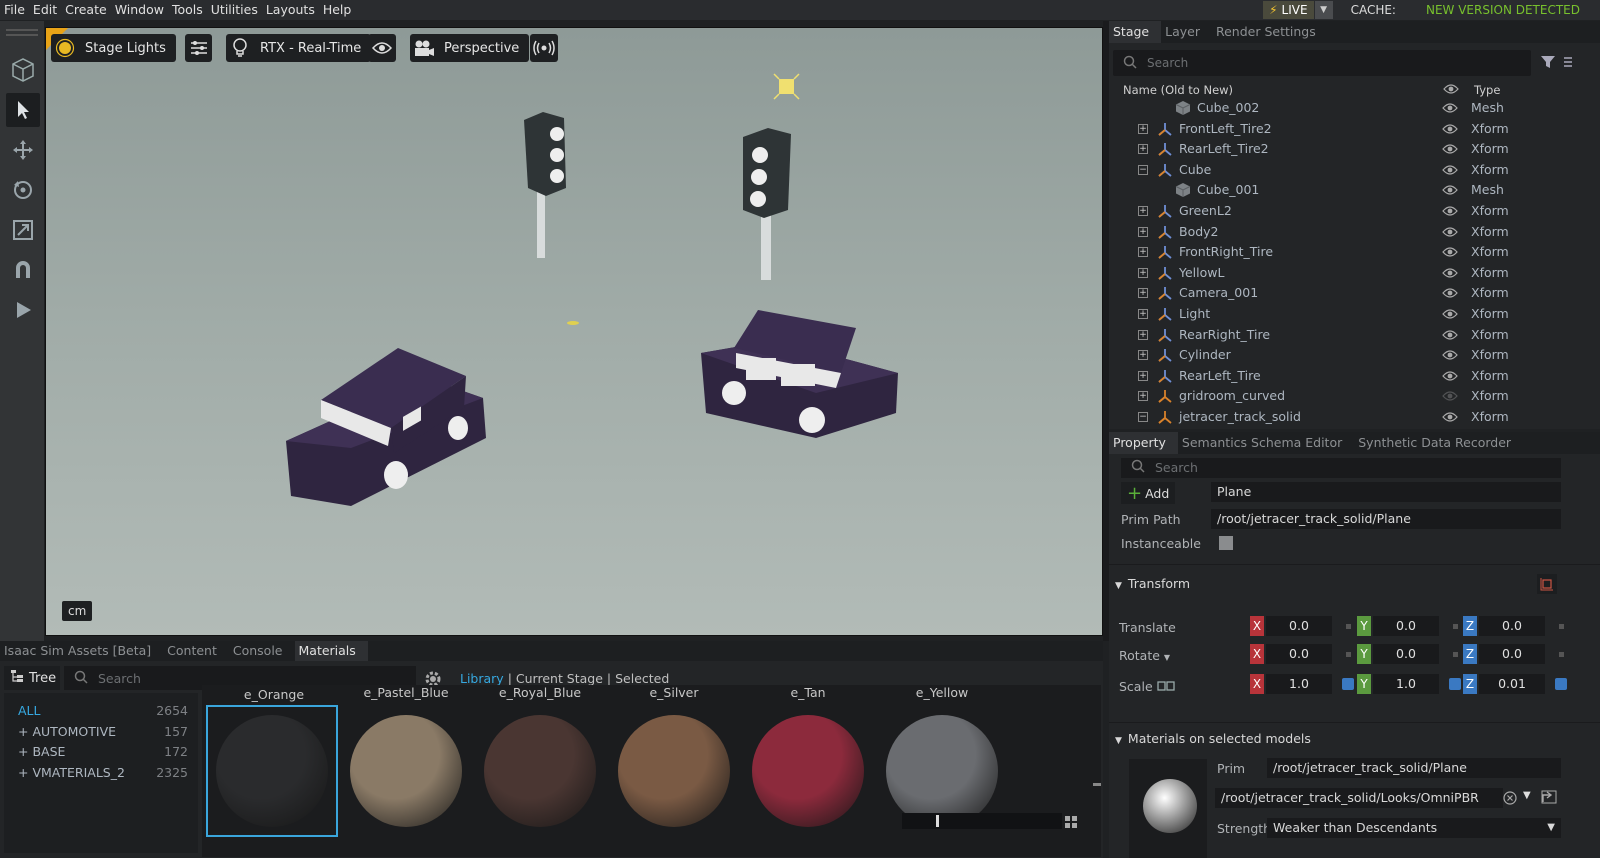 The height and width of the screenshot is (858, 1600). Describe the element at coordinates (1406, 626) in the screenshot. I see `translate-y-field: 0.0` at that location.